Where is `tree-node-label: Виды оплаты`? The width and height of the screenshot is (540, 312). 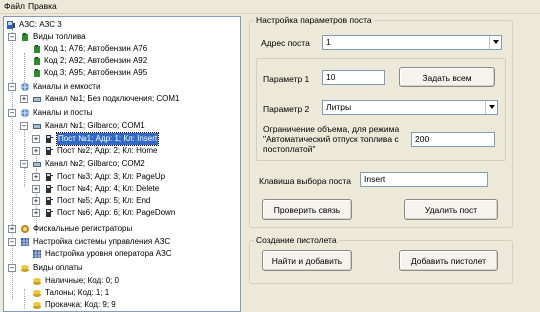
tree-node-label: Виды оплаты is located at coordinates (58, 267).